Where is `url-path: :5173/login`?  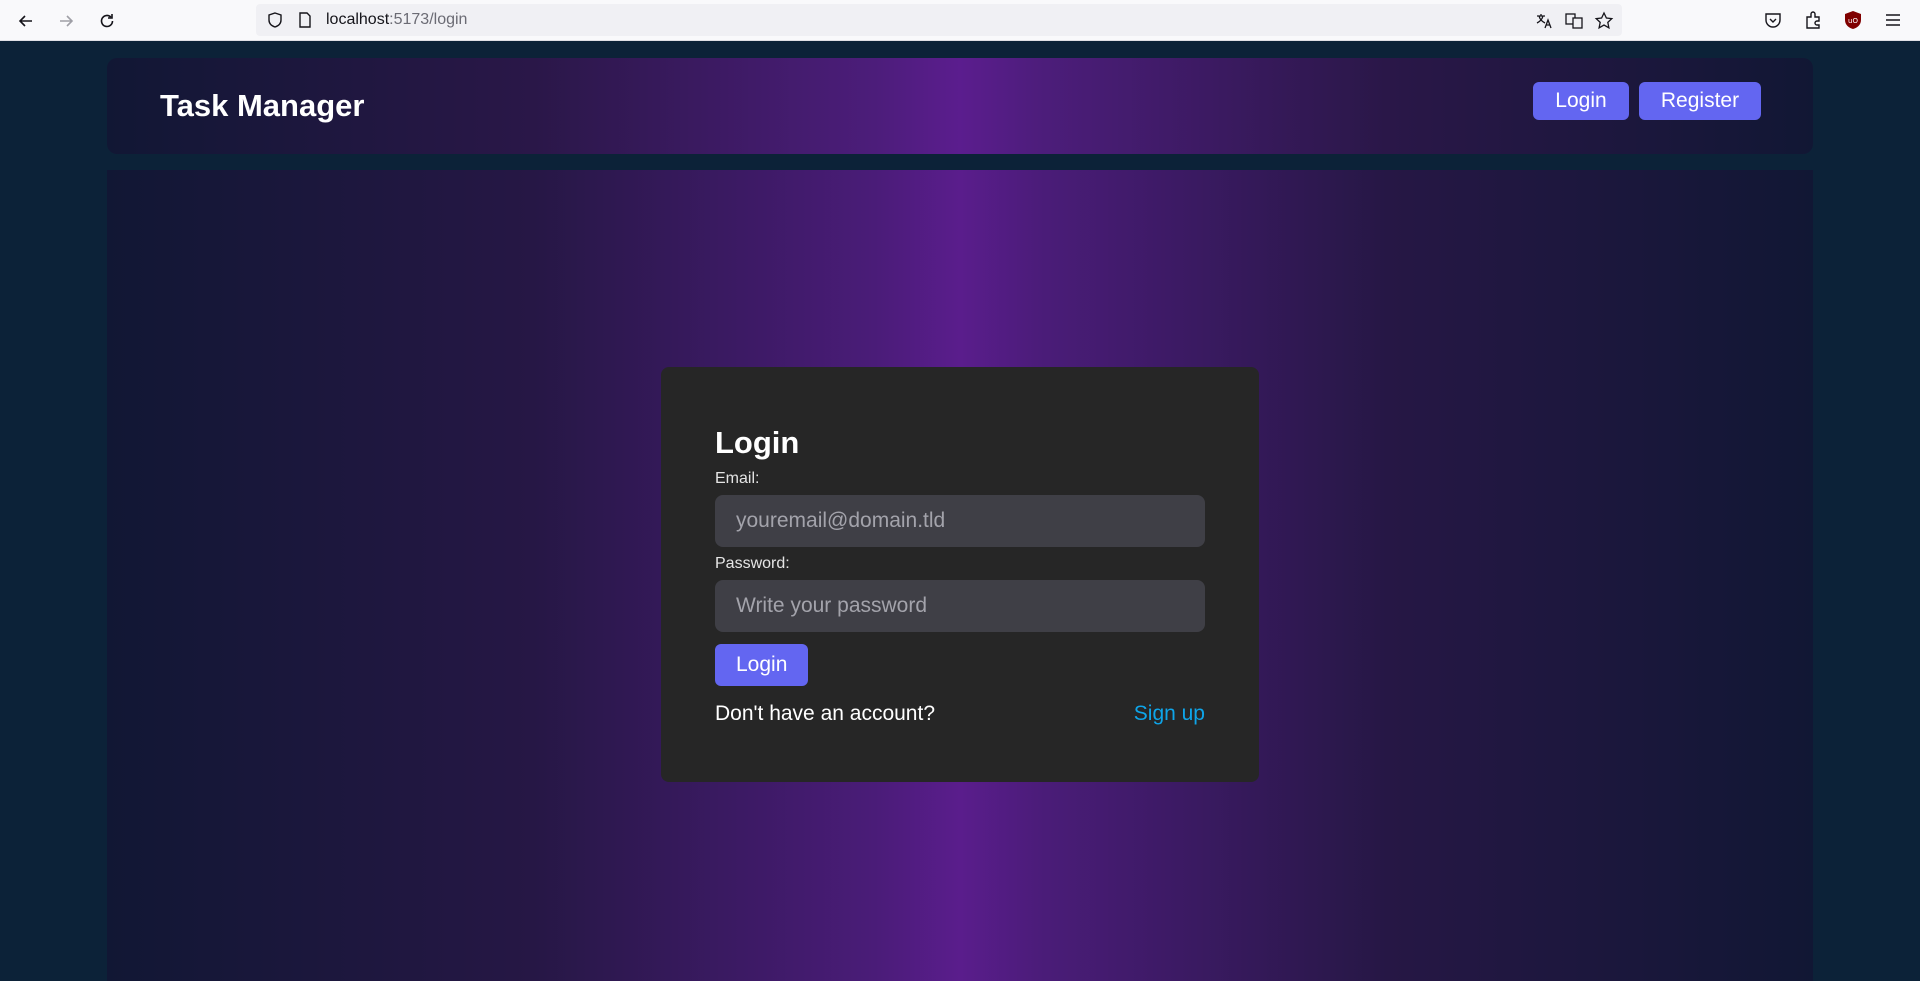
url-path: :5173/login is located at coordinates (428, 19).